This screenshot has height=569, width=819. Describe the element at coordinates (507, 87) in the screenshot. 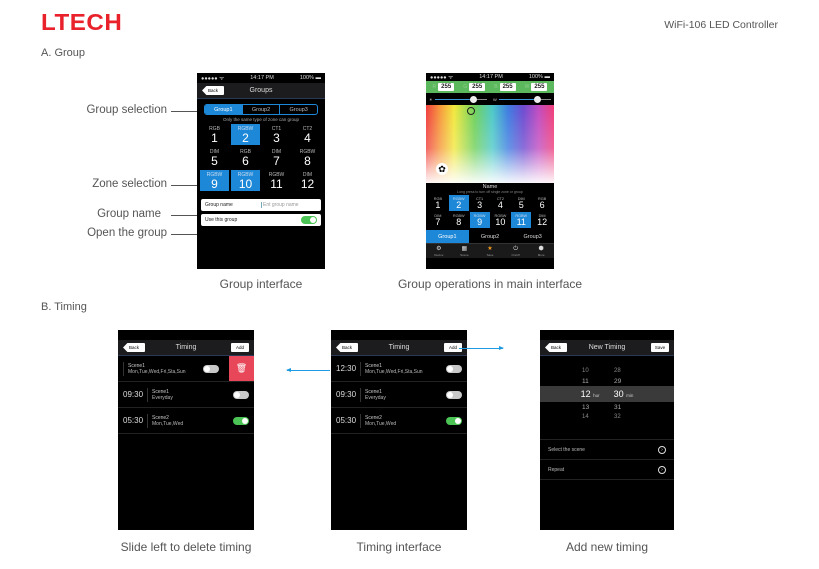

I see `channel-b-value: 255` at that location.